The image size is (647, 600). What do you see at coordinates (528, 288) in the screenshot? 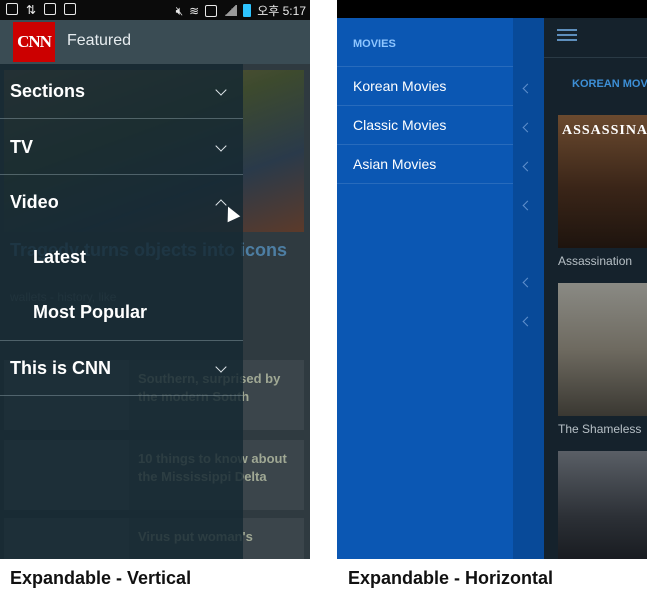
I see `collapsed-rail` at bounding box center [528, 288].